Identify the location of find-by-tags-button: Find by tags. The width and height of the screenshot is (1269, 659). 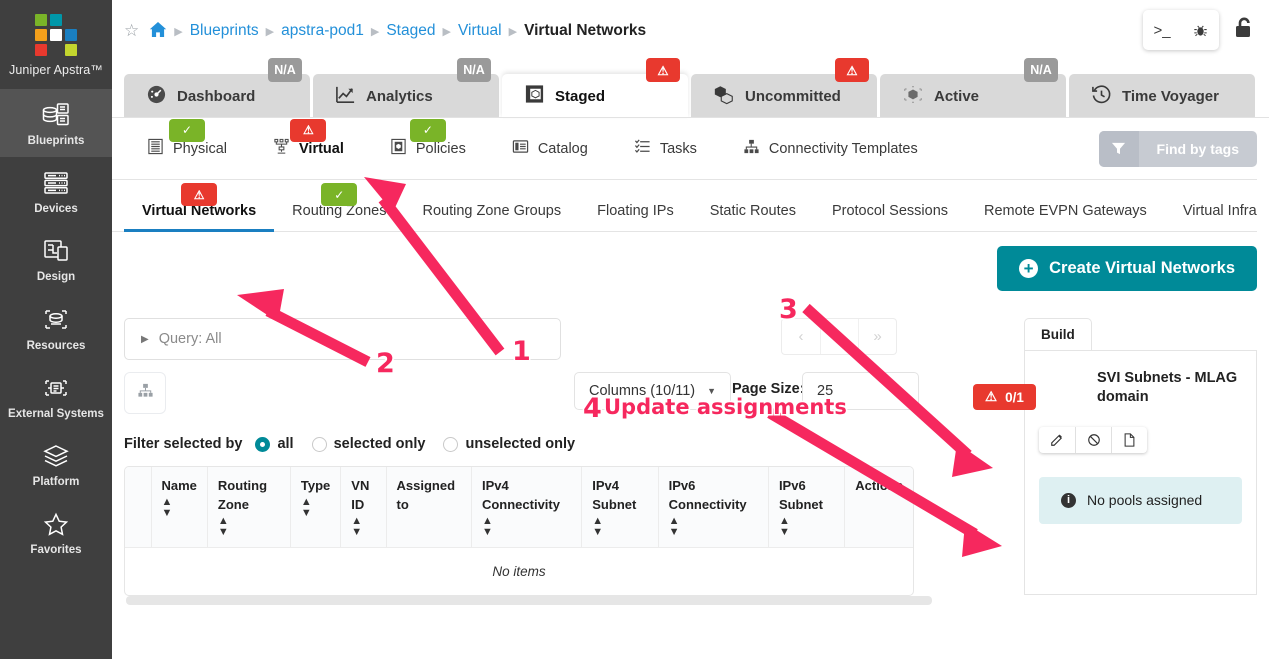
(1177, 148).